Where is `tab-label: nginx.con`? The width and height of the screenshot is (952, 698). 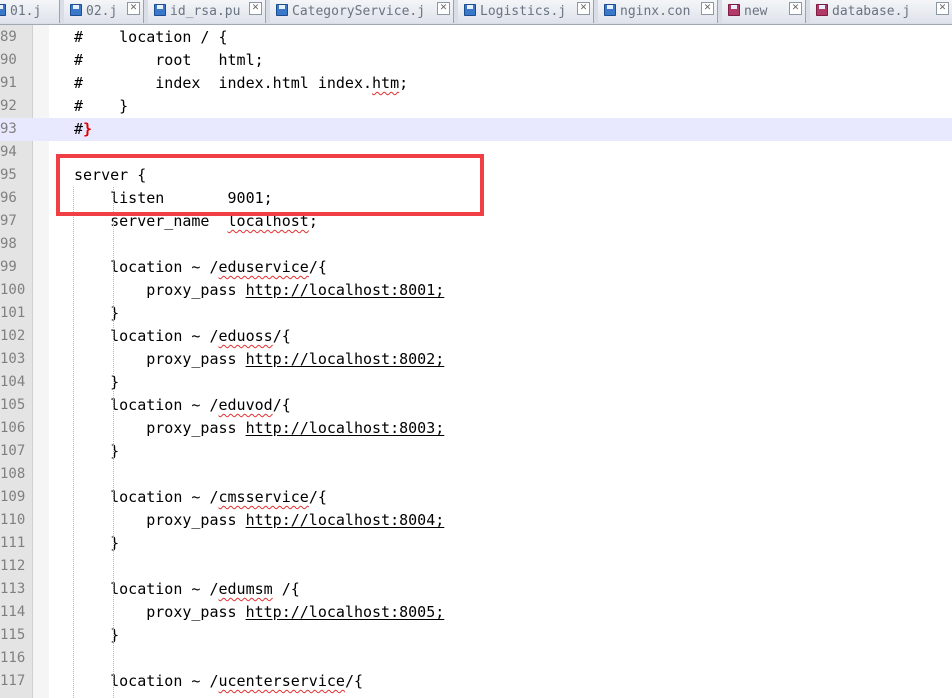
tab-label: nginx.con is located at coordinates (655, 11).